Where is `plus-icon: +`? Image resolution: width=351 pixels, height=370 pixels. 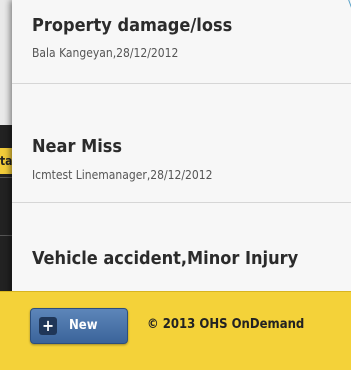
plus-icon: + is located at coordinates (48, 326).